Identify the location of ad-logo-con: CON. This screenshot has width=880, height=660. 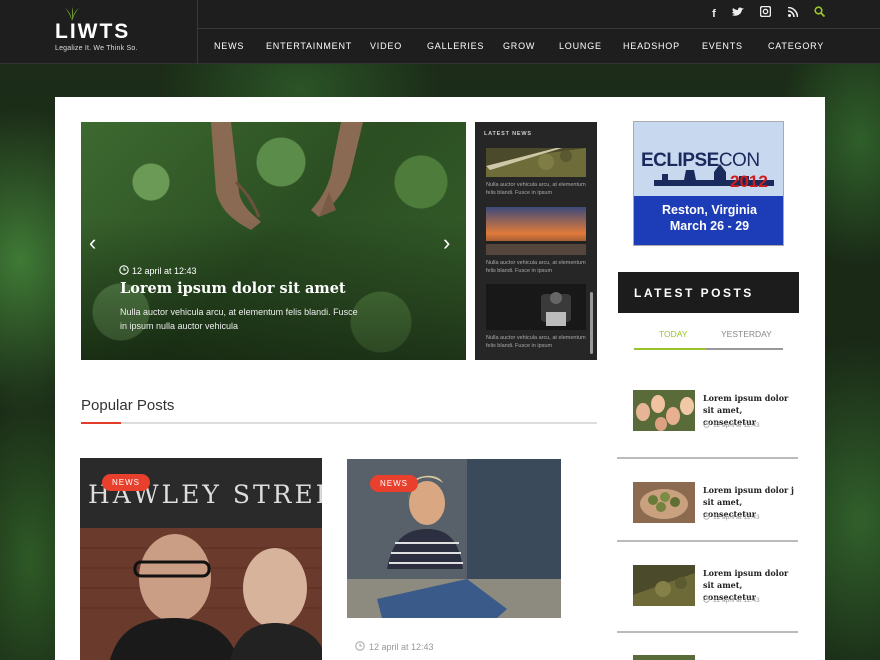
(739, 160).